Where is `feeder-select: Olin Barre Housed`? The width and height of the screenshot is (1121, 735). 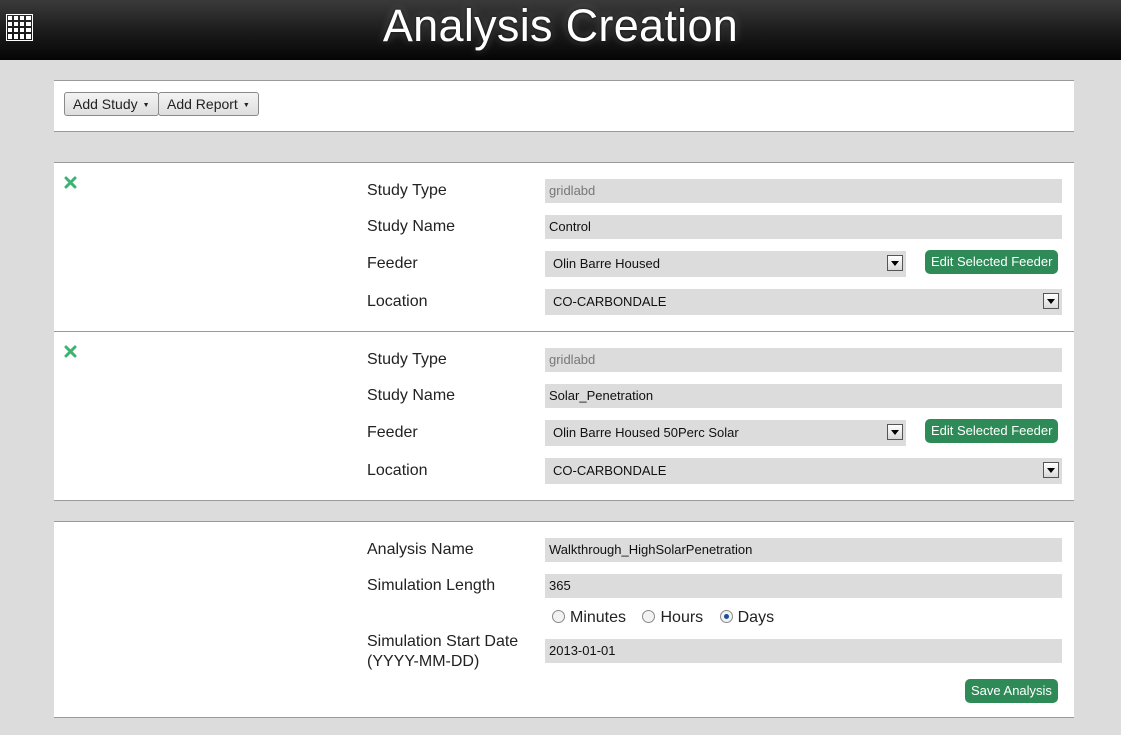 feeder-select: Olin Barre Housed is located at coordinates (725, 264).